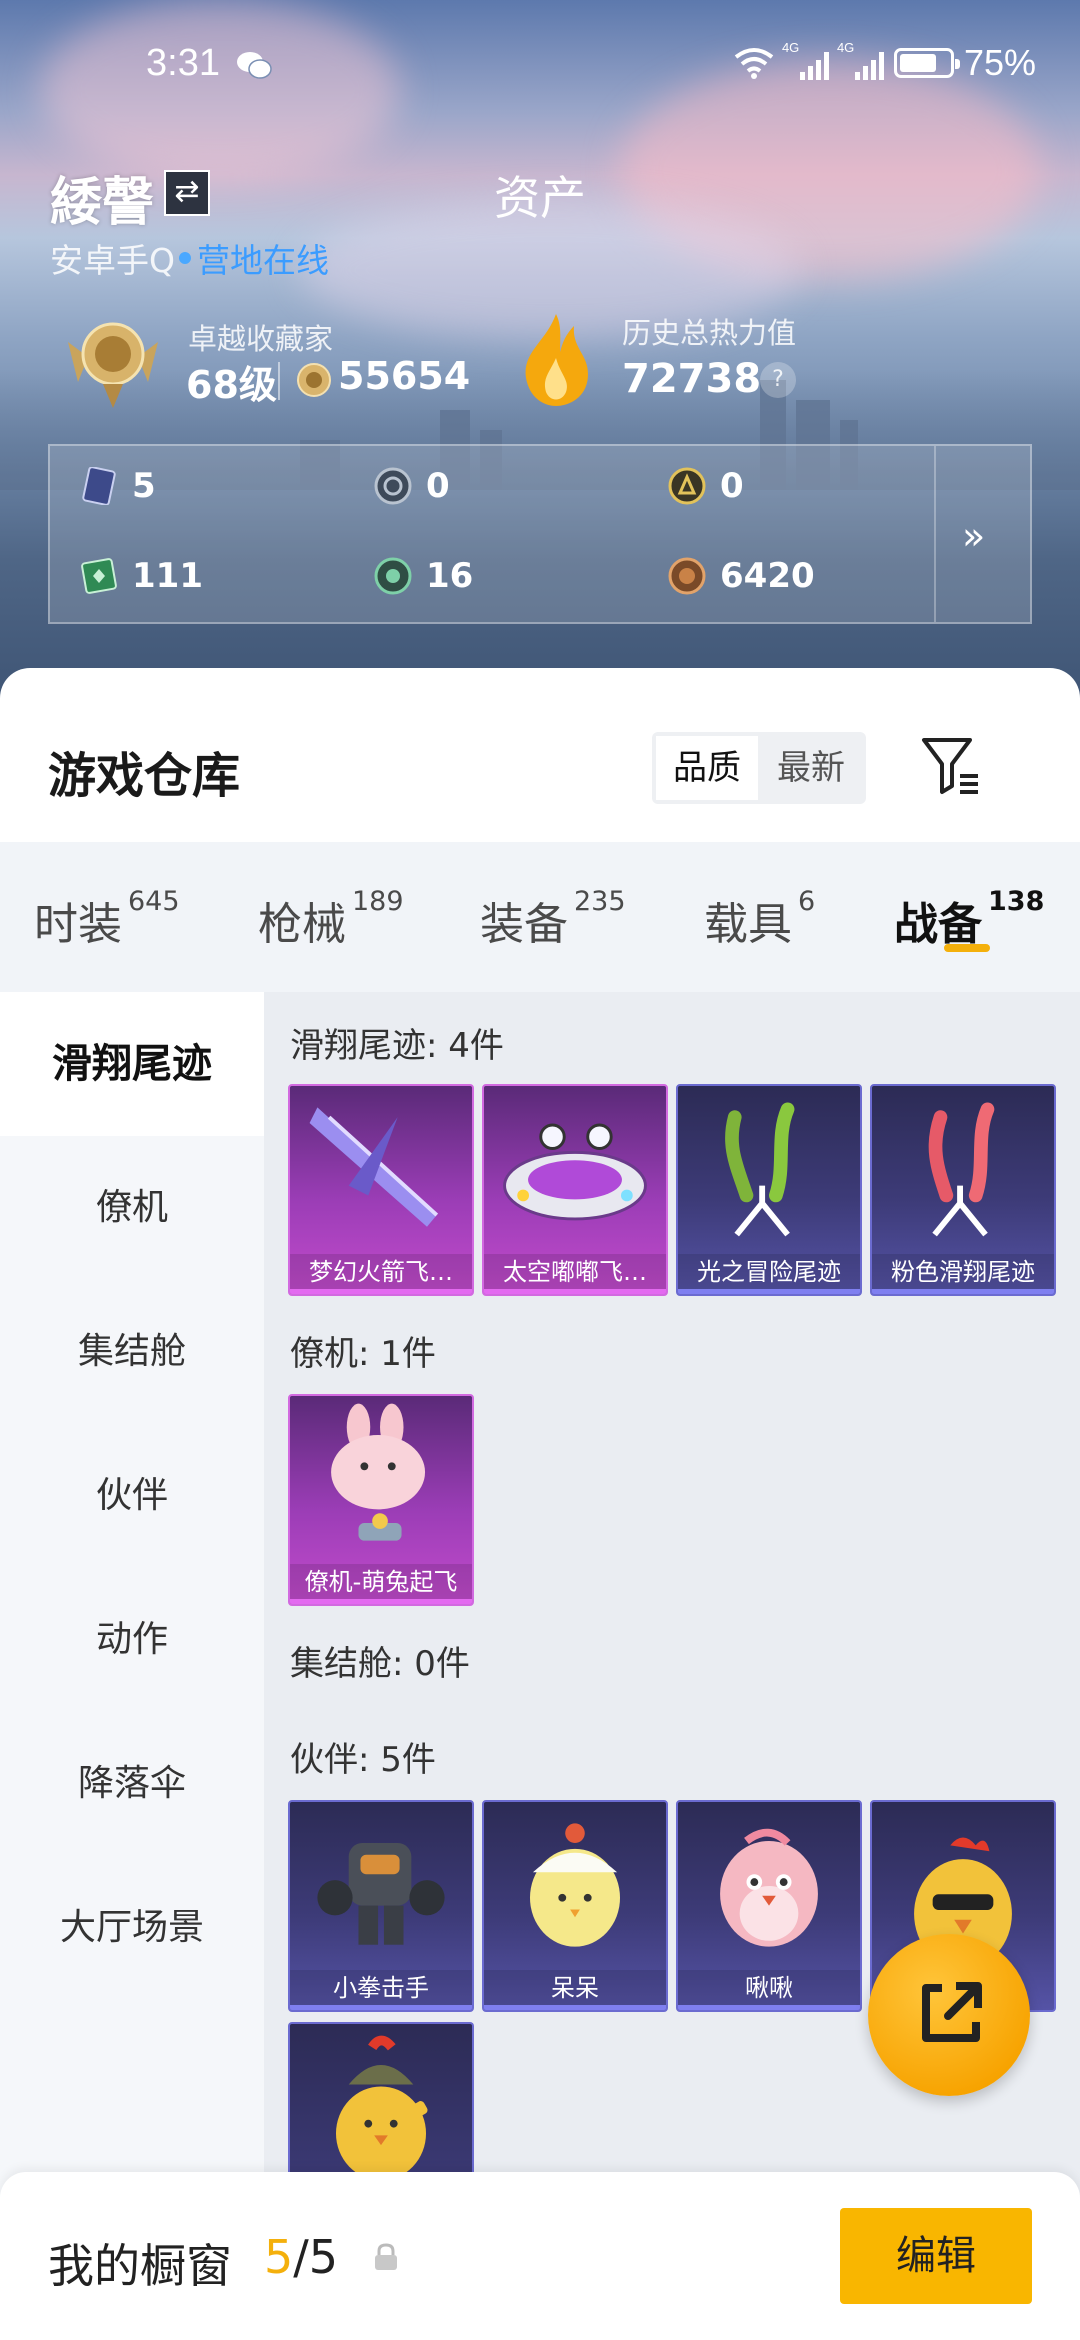 This screenshot has width=1080, height=2340. What do you see at coordinates (301, 2257) in the screenshot?
I see `showcase-count: 5/5` at bounding box center [301, 2257].